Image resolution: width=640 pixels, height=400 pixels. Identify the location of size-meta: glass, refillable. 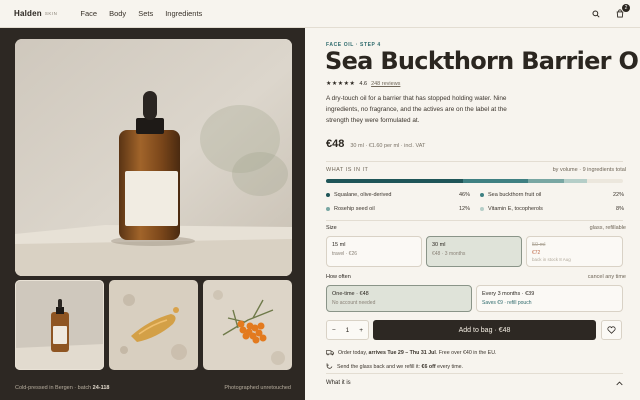
(607, 228).